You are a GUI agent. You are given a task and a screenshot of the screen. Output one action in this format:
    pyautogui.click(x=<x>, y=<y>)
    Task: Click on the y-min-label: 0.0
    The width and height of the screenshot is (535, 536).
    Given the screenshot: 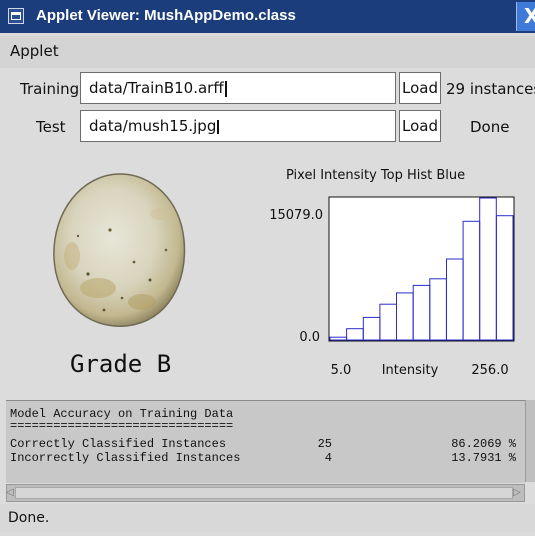 What is the action you would take?
    pyautogui.click(x=309, y=337)
    